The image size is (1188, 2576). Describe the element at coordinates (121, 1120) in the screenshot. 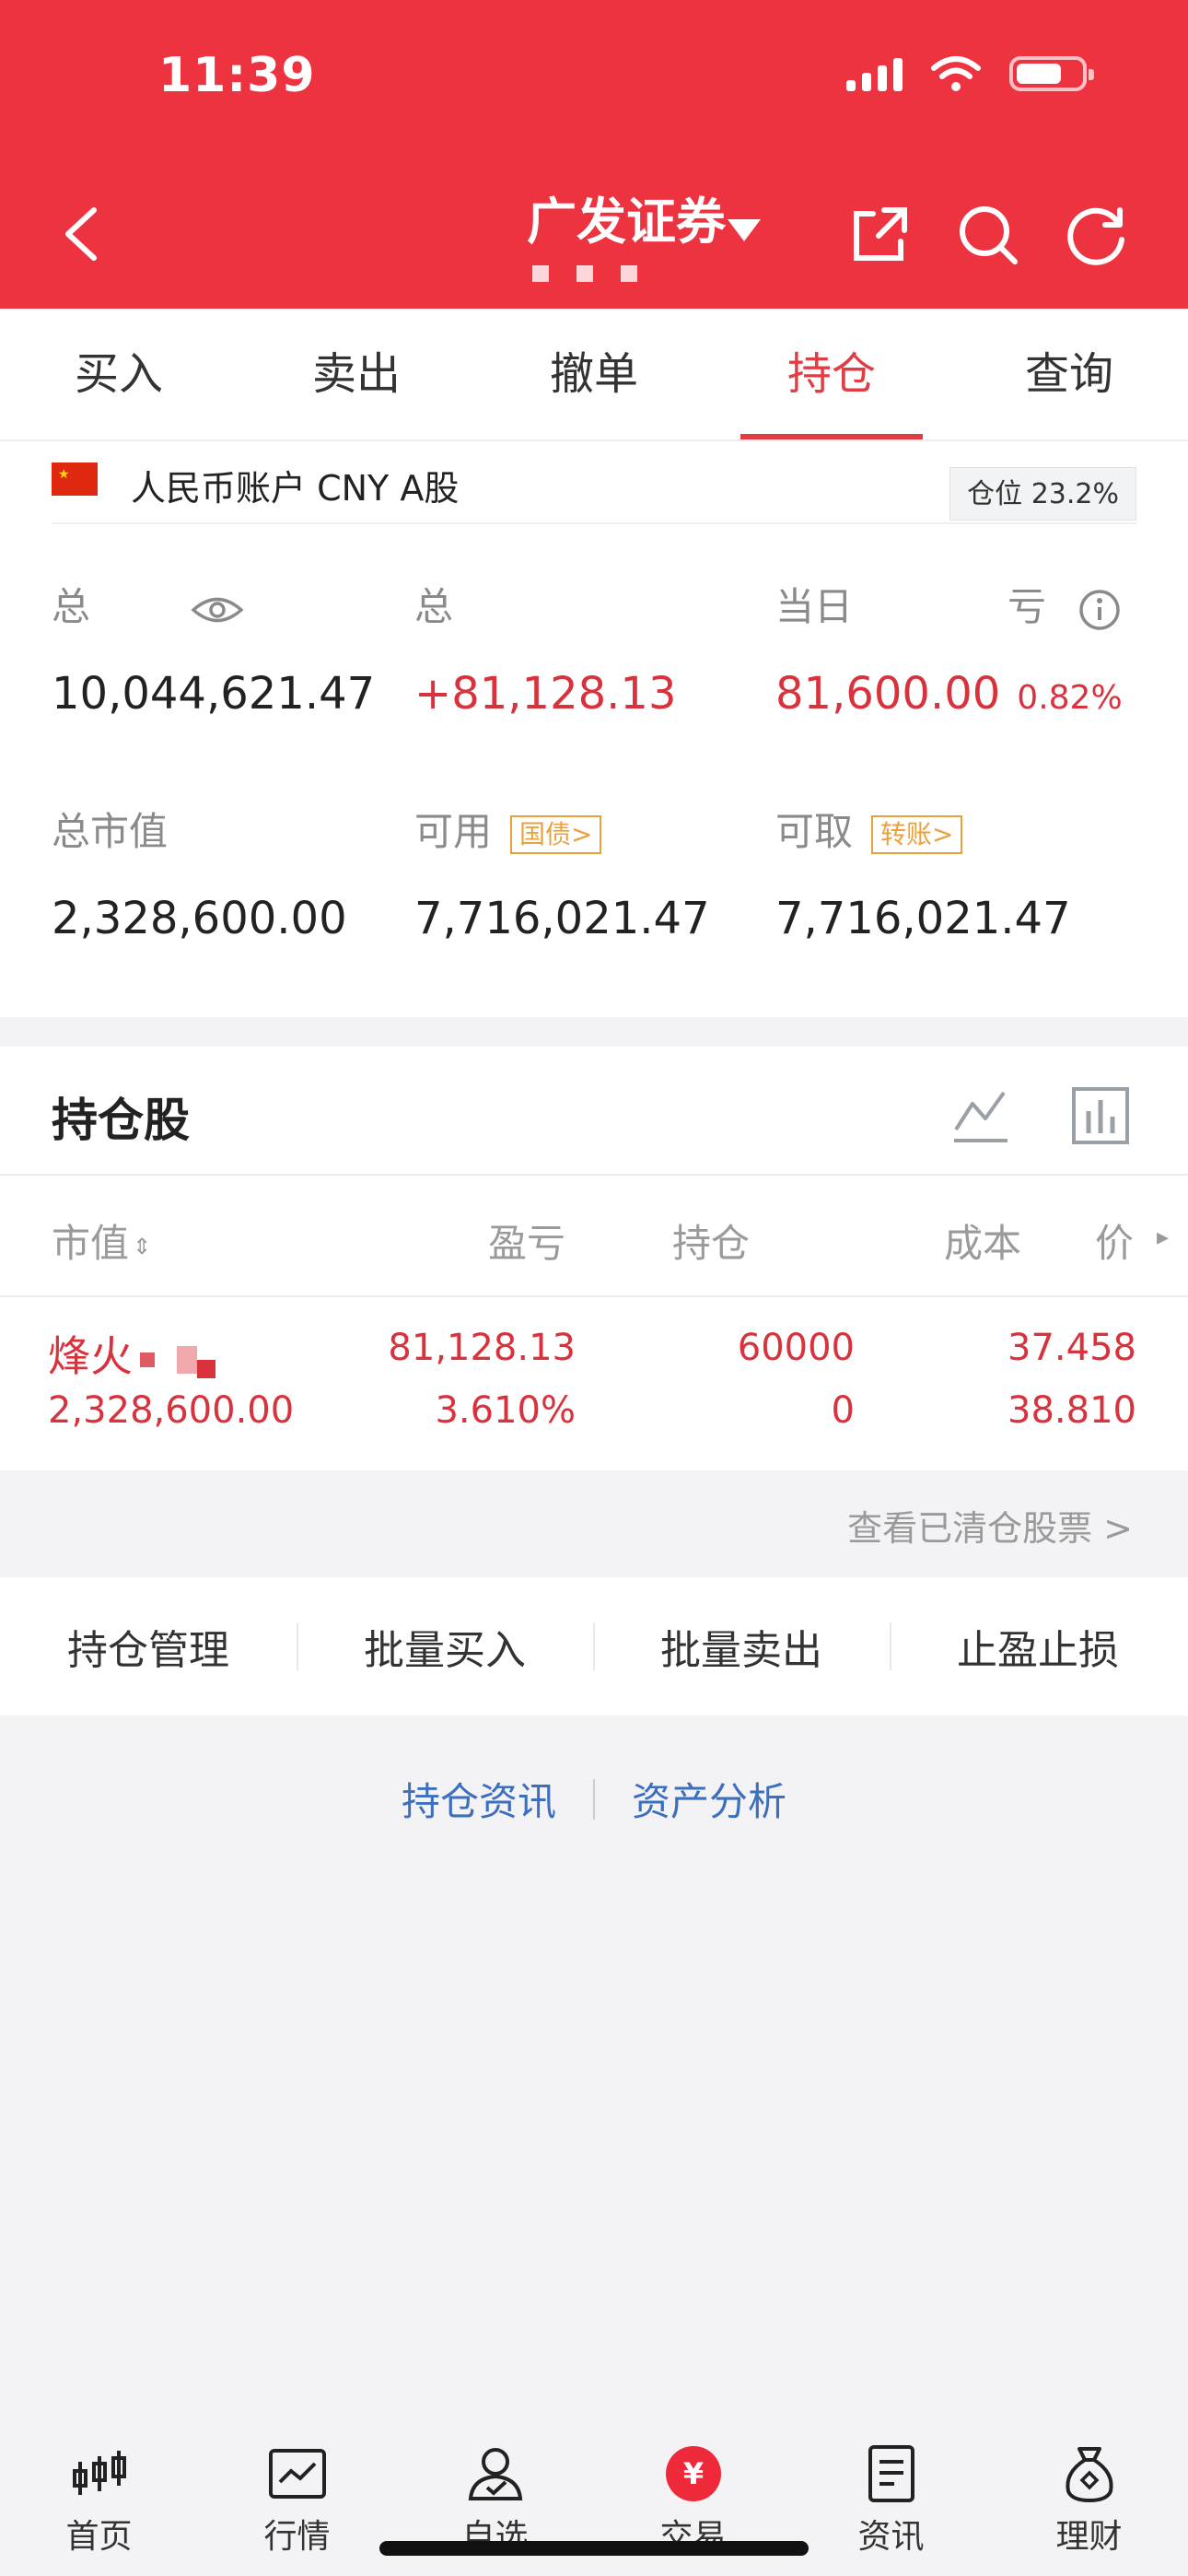

I see `holdings-title: 持仓股` at that location.